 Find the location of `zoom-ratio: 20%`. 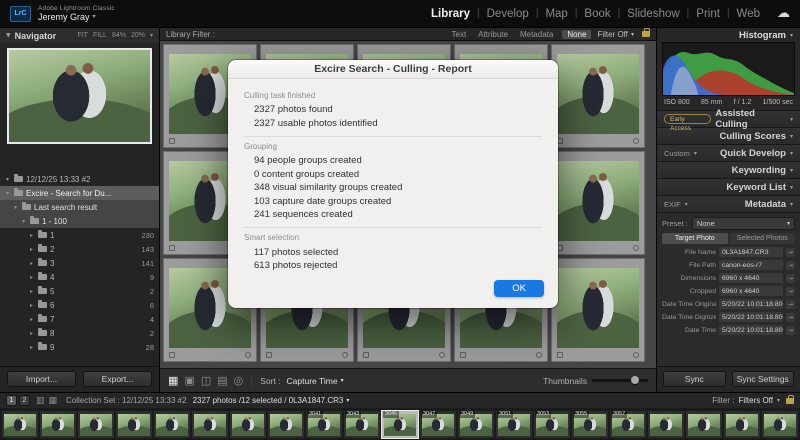

zoom-ratio: 20% is located at coordinates (138, 35).